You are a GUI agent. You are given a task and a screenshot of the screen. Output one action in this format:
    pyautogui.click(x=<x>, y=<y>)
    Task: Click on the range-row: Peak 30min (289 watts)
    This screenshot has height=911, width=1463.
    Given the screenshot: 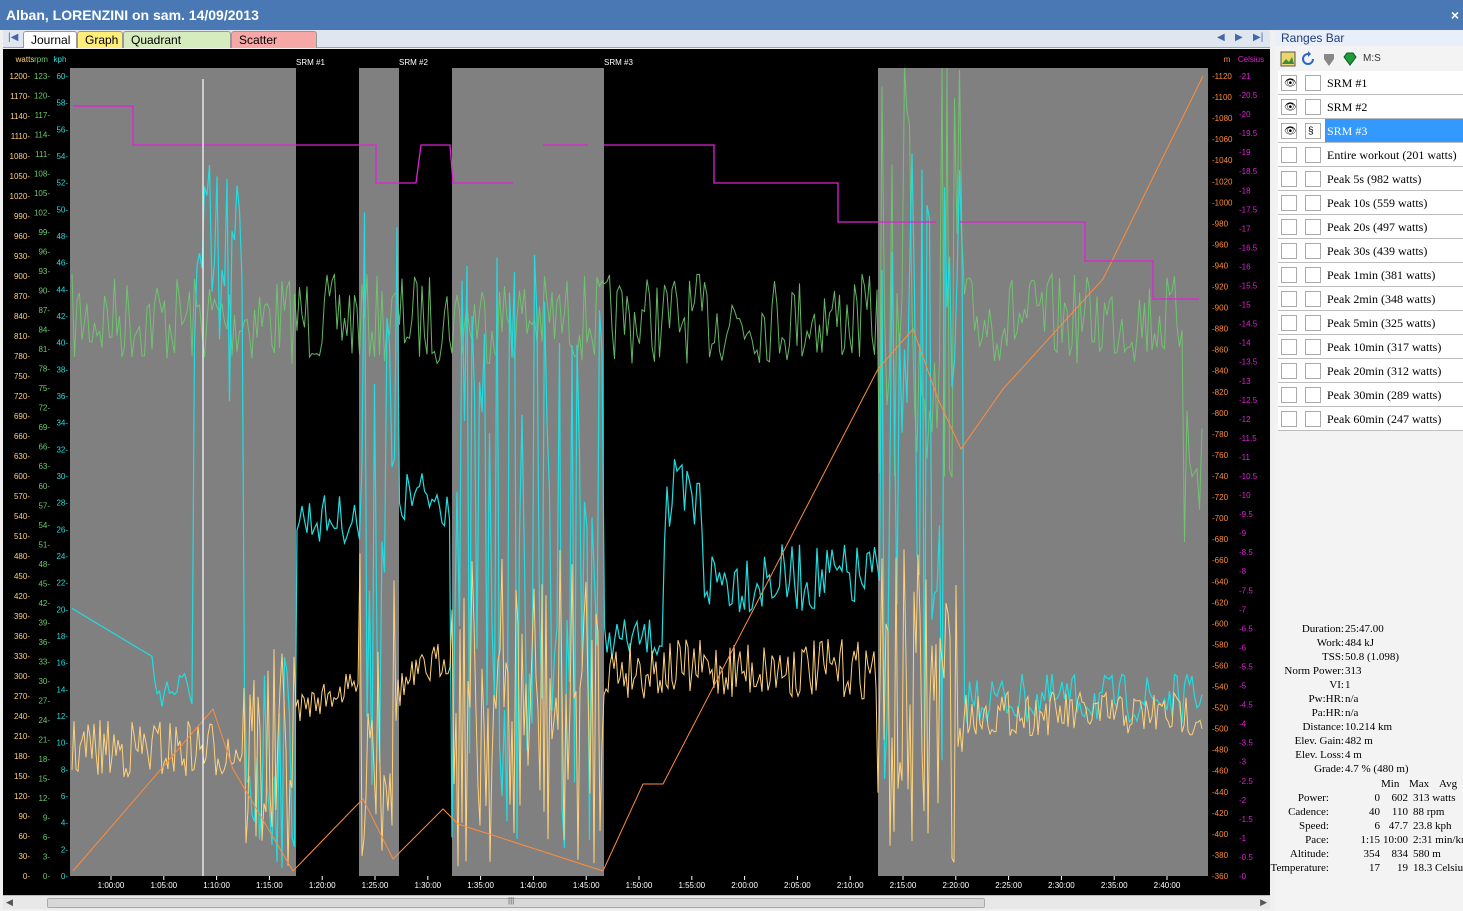 What is the action you would take?
    pyautogui.click(x=1370, y=395)
    